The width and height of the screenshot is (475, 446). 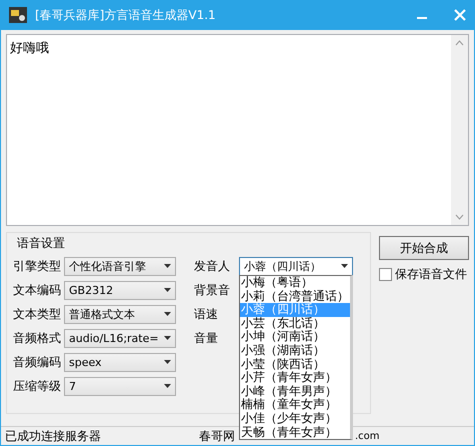 I want to click on app-icon, so click(x=18, y=15).